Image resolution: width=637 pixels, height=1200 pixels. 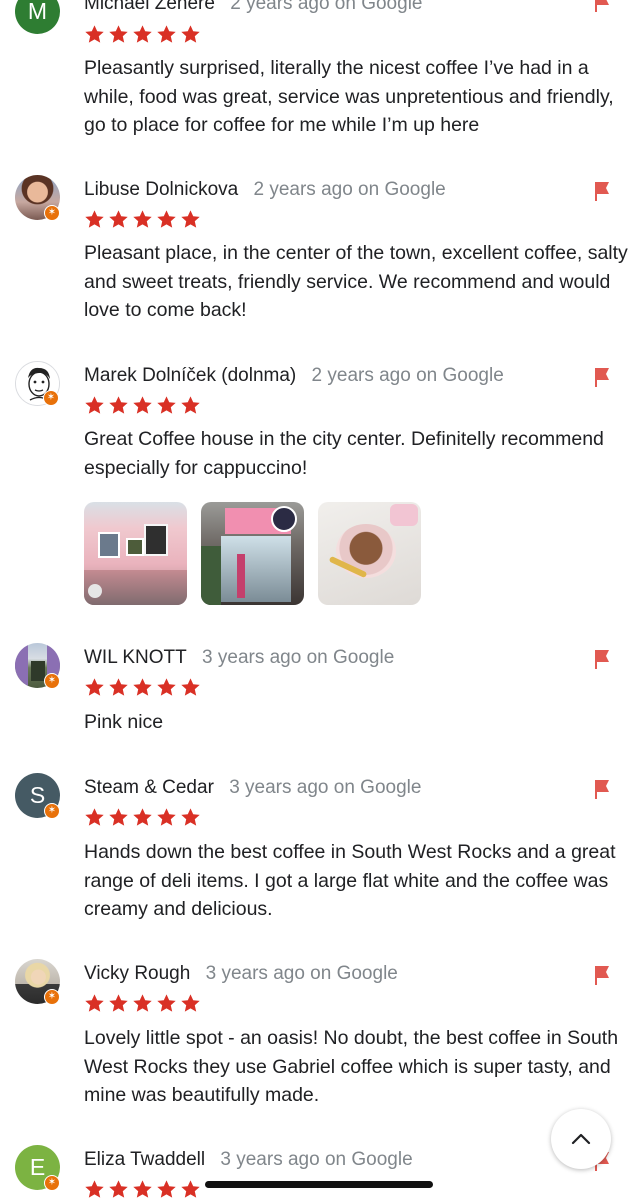 What do you see at coordinates (135, 657) in the screenshot?
I see `reviewer-name: WIL KNOTT` at bounding box center [135, 657].